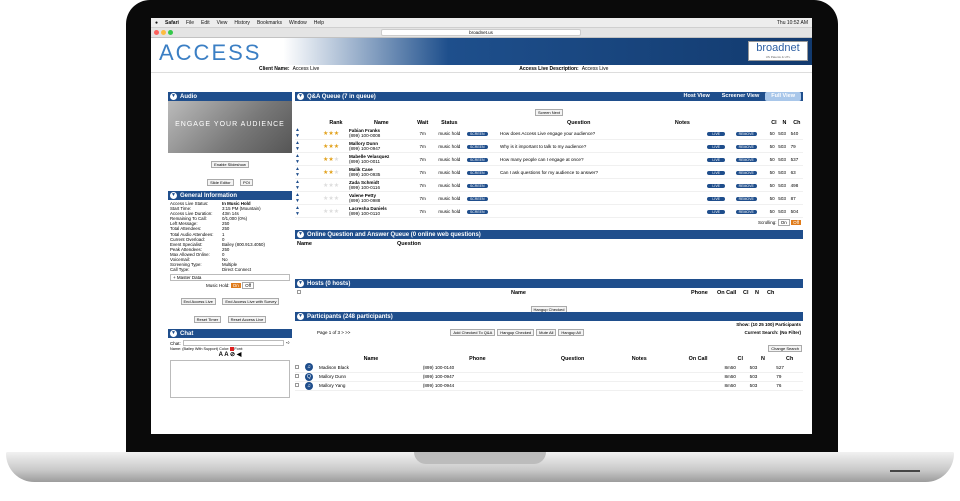 This screenshot has width=960, height=501. Describe the element at coordinates (783, 222) in the screenshot. I see `scrolling-on-button: On` at that location.